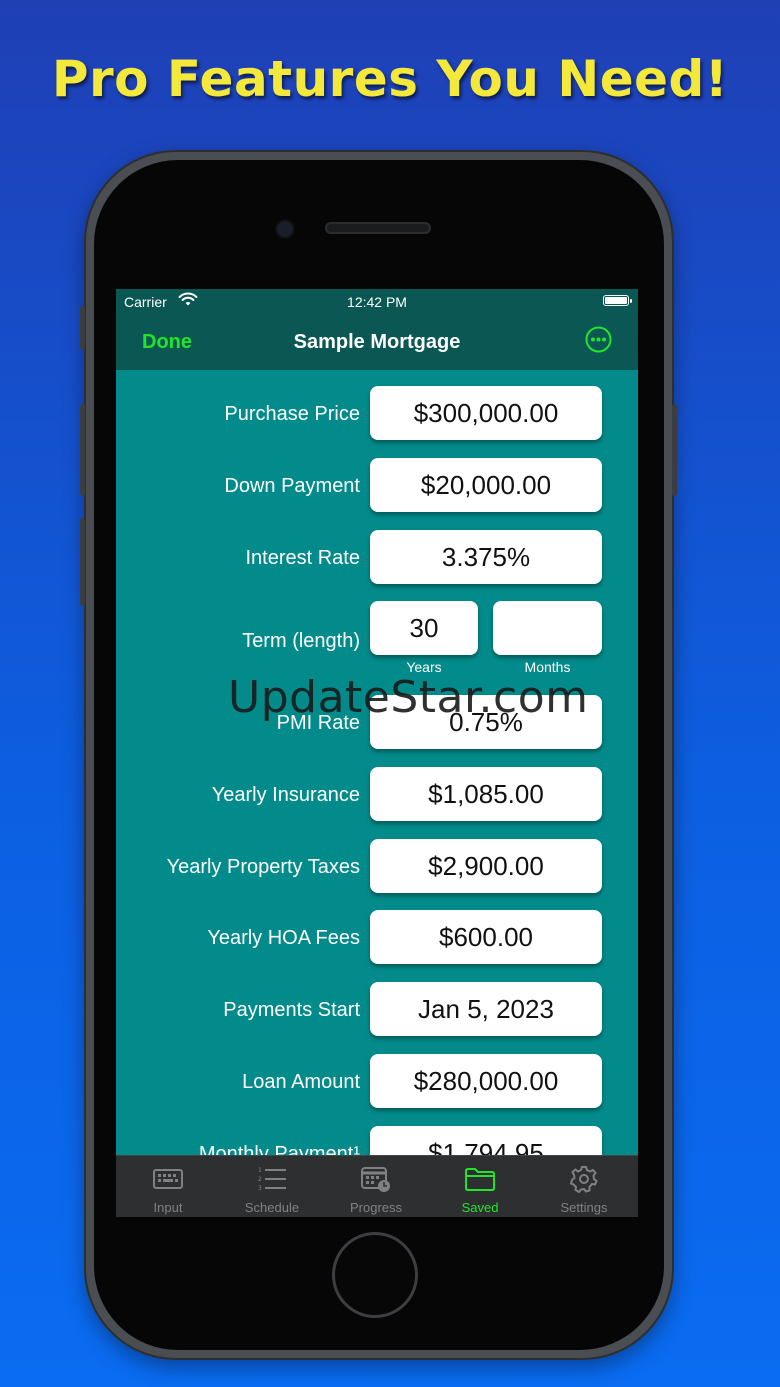 The width and height of the screenshot is (780, 1387). What do you see at coordinates (424, 628) in the screenshot?
I see `term-years-field: 30` at bounding box center [424, 628].